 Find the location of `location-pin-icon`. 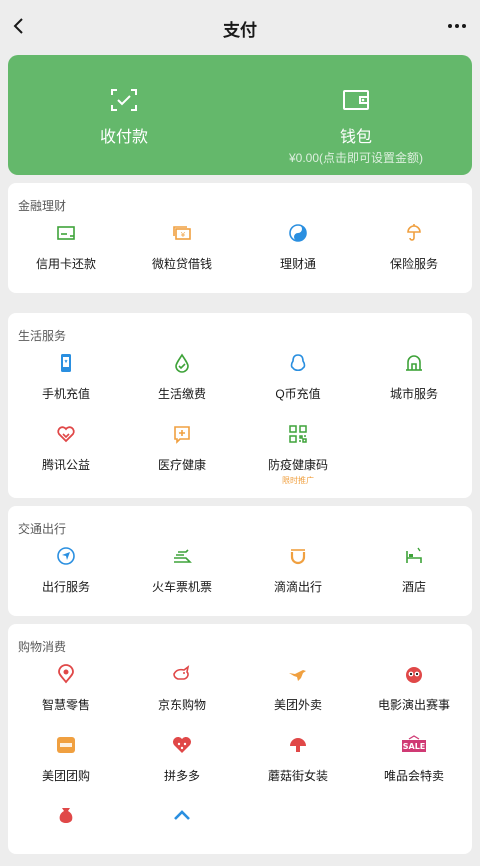

location-pin-icon is located at coordinates (66, 674).